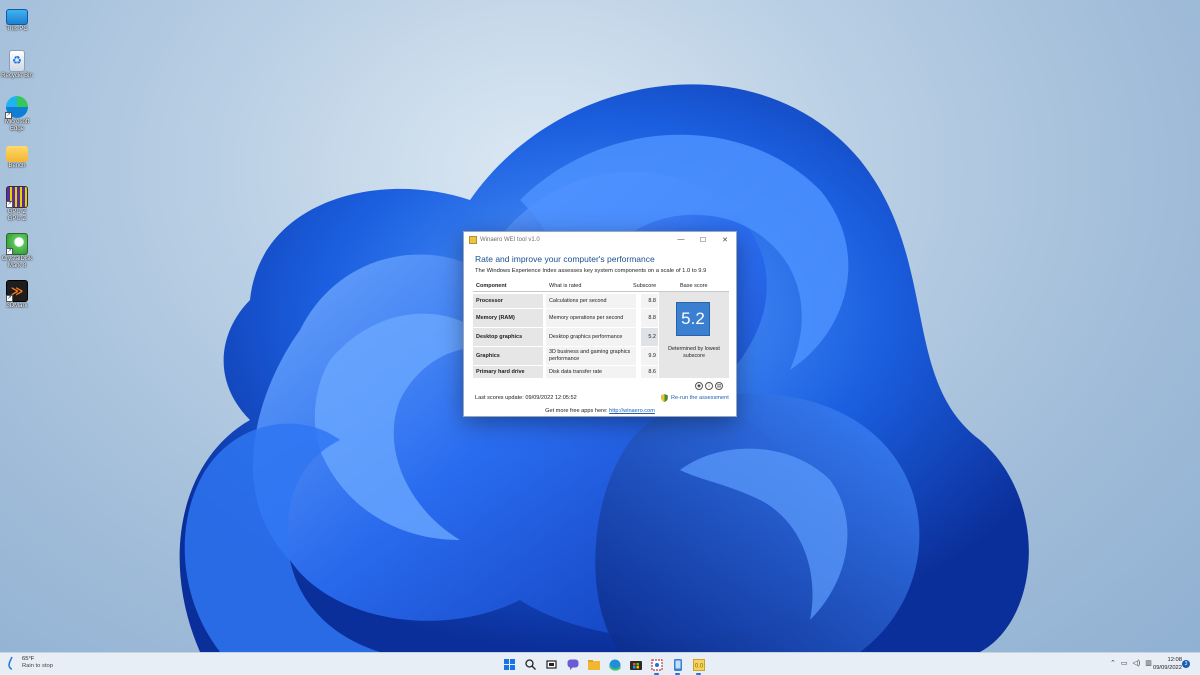  Describe the element at coordinates (694, 286) in the screenshot. I see `column-base-score: Base score` at that location.